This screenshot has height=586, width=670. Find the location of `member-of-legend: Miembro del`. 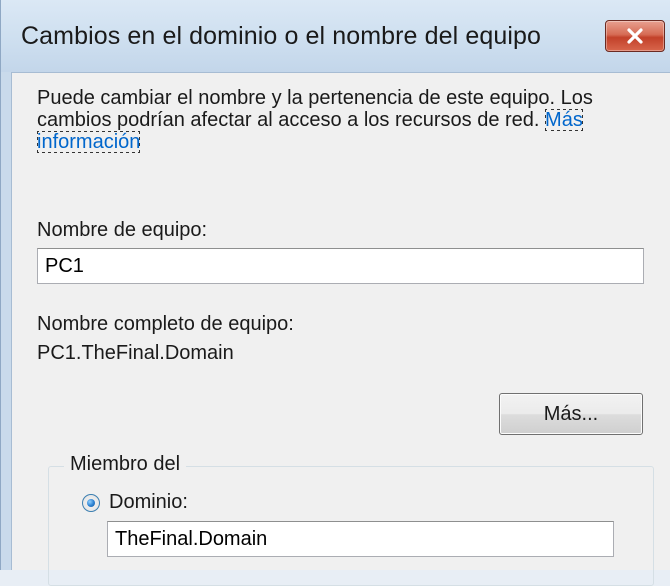

member-of-legend: Miembro del is located at coordinates (125, 464).